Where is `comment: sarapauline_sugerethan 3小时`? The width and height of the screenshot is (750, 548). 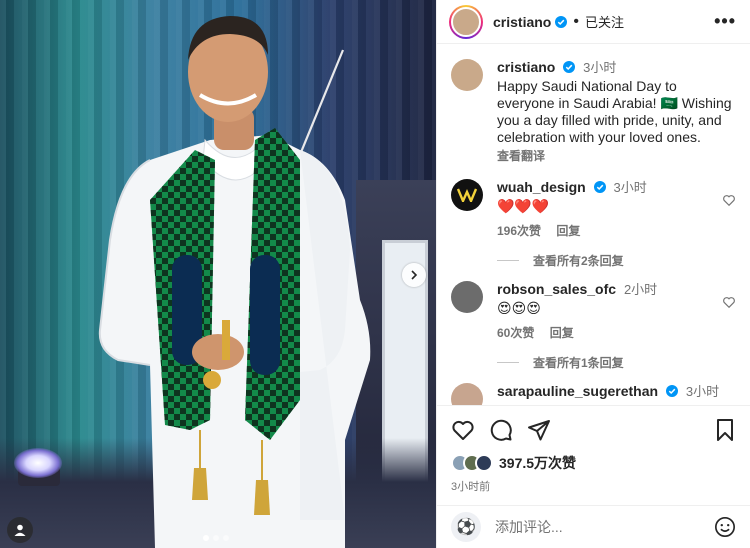
comment: sarapauline_sugerethan 3小时 is located at coordinates (593, 394).